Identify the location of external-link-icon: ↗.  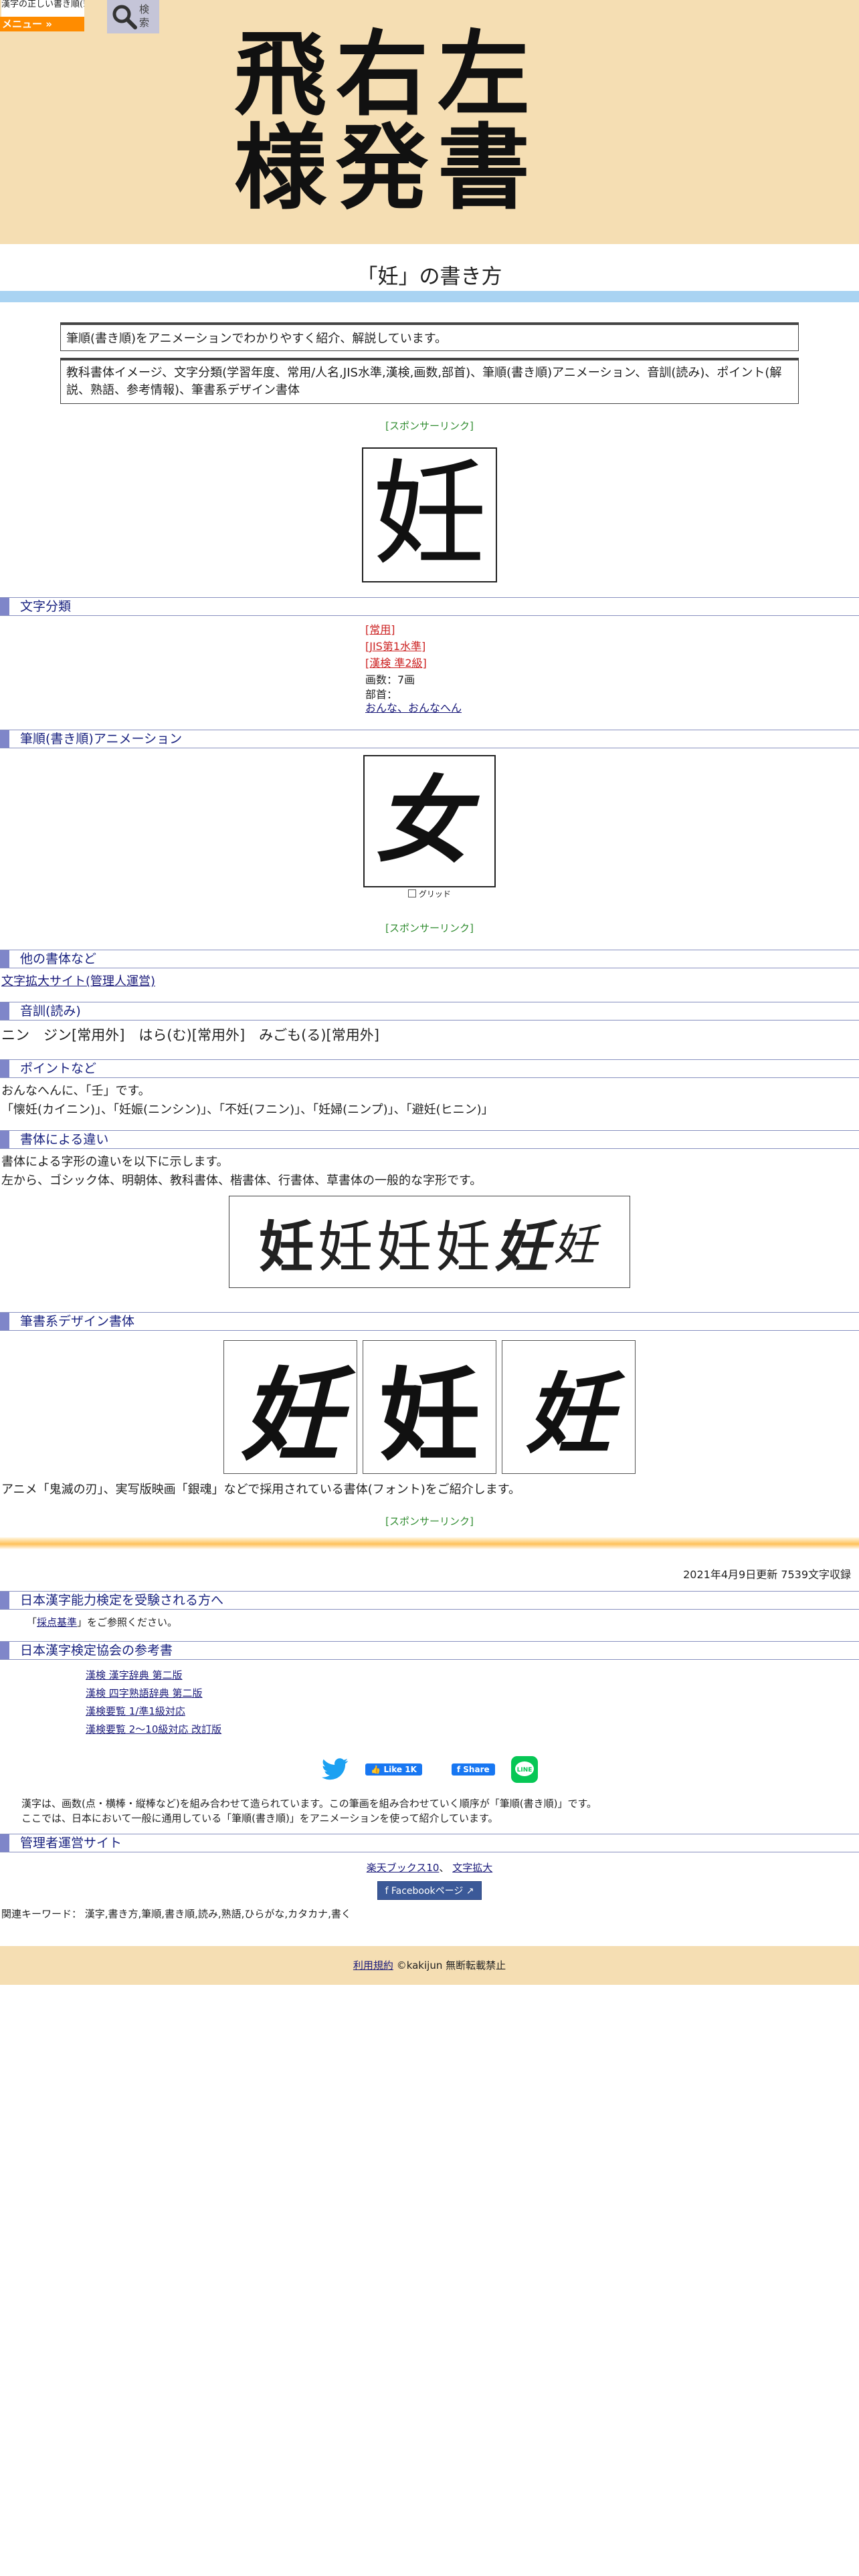
(469, 1892).